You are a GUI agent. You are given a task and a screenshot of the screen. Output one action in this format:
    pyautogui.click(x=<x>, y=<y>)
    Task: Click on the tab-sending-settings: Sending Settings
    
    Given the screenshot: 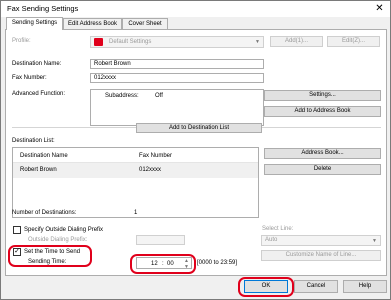 What is the action you would take?
    pyautogui.click(x=34, y=23)
    